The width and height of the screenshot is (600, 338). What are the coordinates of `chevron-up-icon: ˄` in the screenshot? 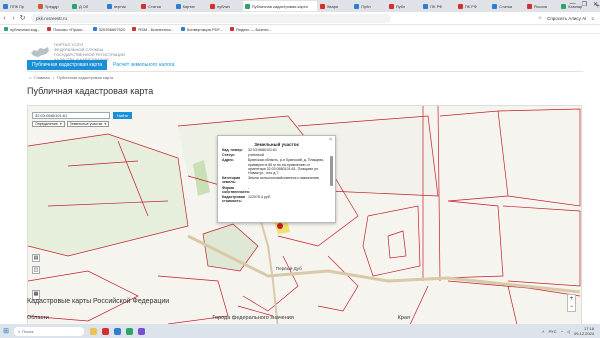 It's located at (543, 331).